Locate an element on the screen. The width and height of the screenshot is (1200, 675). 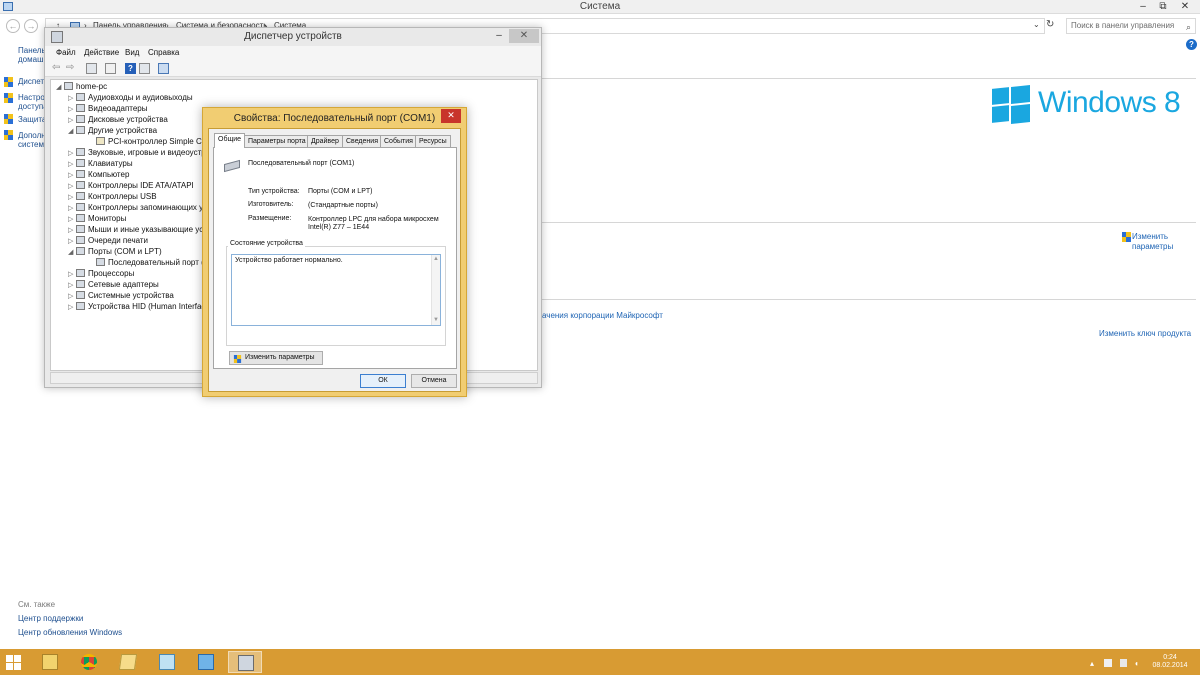
tree-item: ▷ Звуковые, игровые и видеоустр is located at coordinates (137, 152).